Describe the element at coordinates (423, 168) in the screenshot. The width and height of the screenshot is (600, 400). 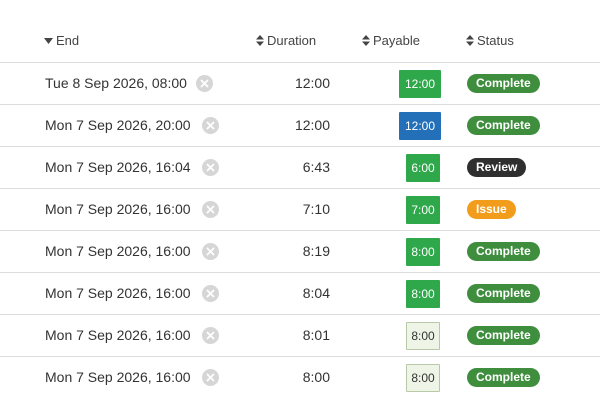
I see `payable-badge: 6:00` at that location.